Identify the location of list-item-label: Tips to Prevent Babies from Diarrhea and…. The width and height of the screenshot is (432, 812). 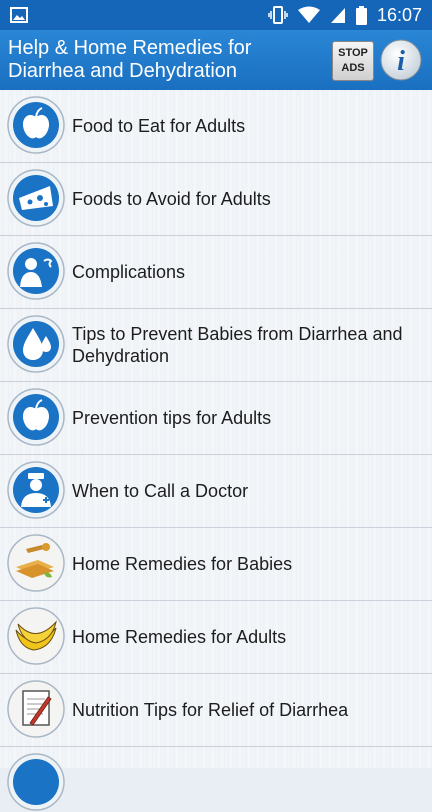
(237, 345).